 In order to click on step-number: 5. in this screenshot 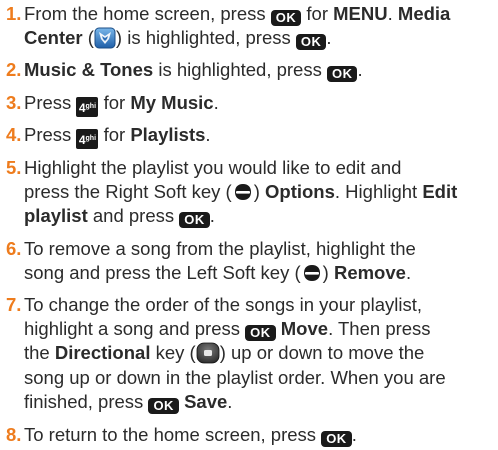, I will do `click(14, 167)`.